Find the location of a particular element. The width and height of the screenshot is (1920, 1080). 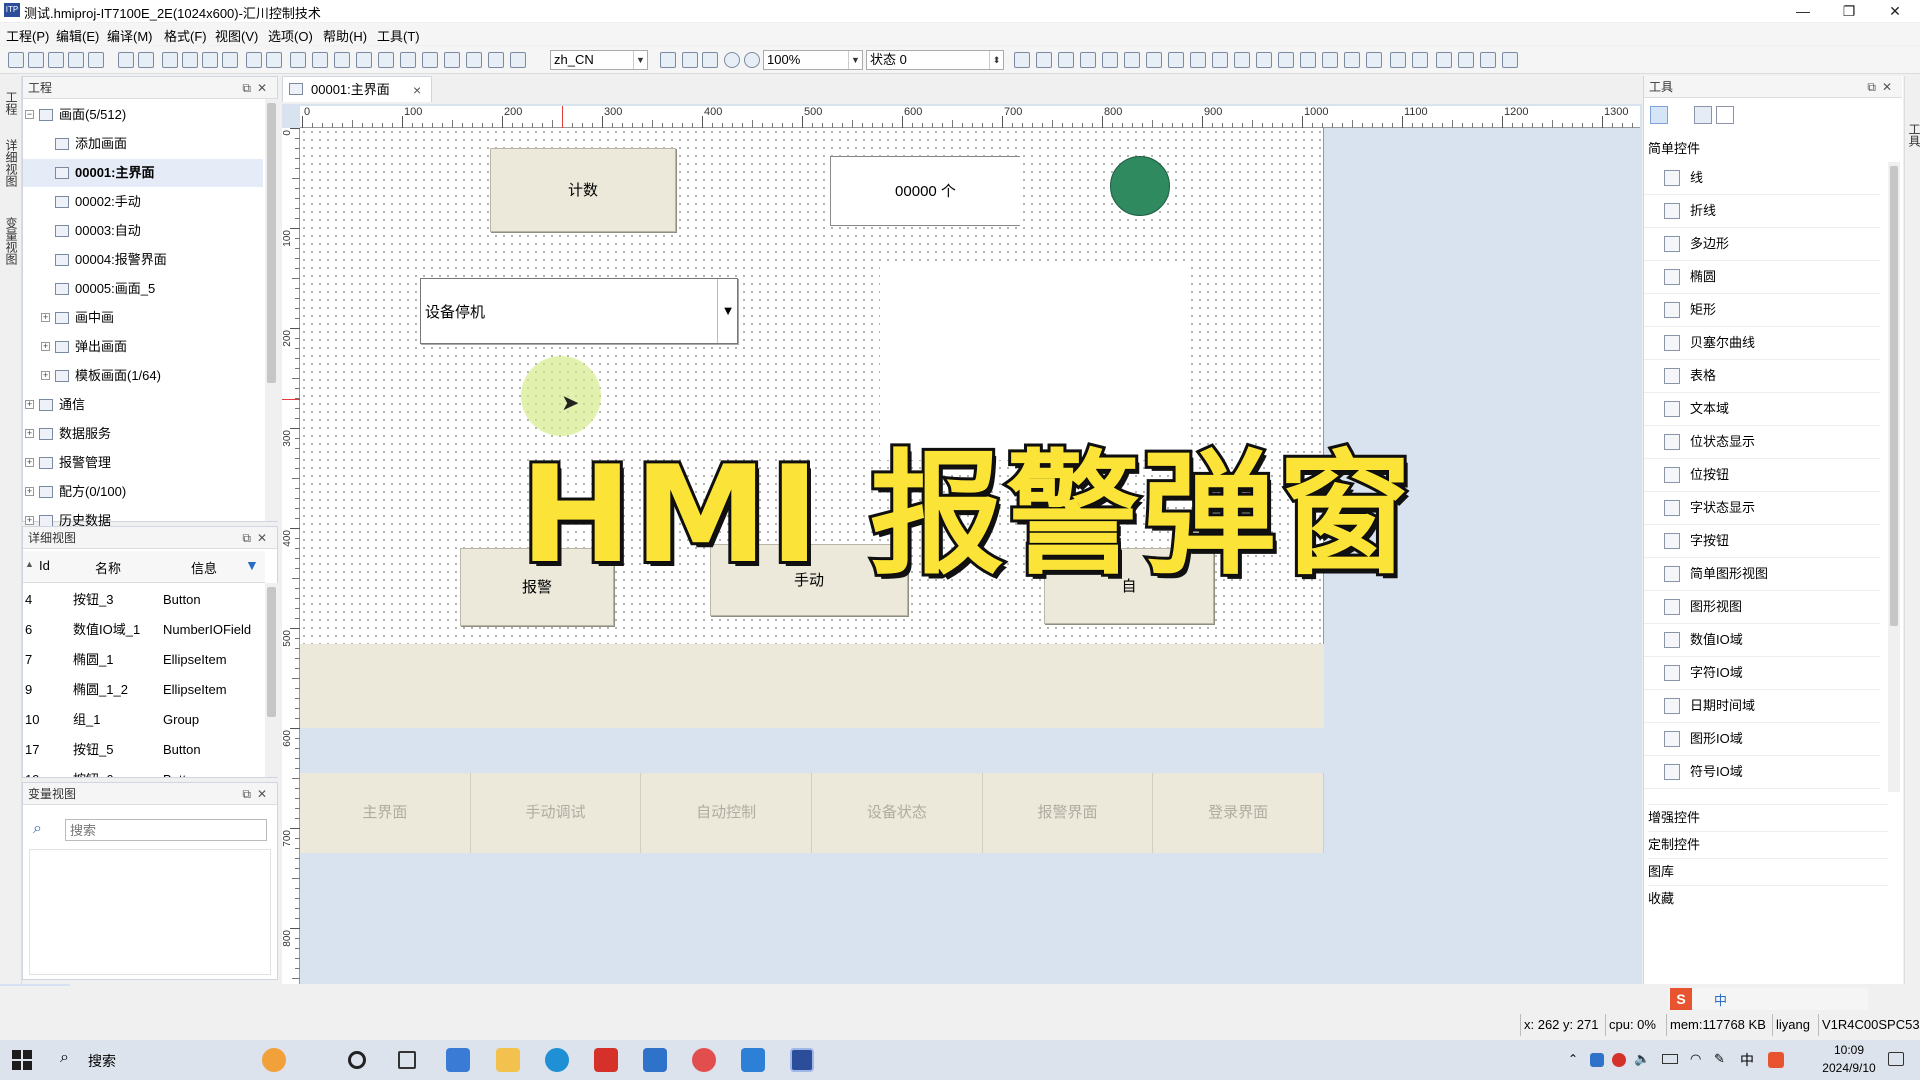

detail-table-row: 9 椭圆_1_2 EllipseItem is located at coordinates (144, 690).